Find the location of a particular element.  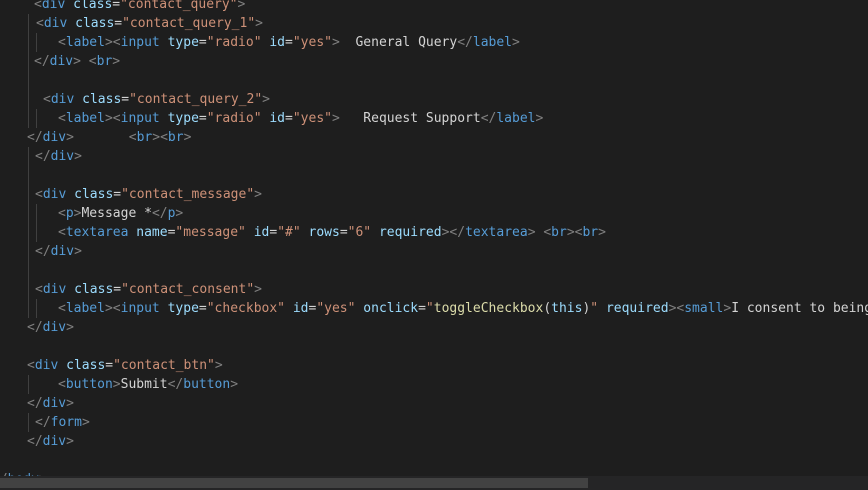

code-line: <div class="contact_btn"> is located at coordinates (434, 365).